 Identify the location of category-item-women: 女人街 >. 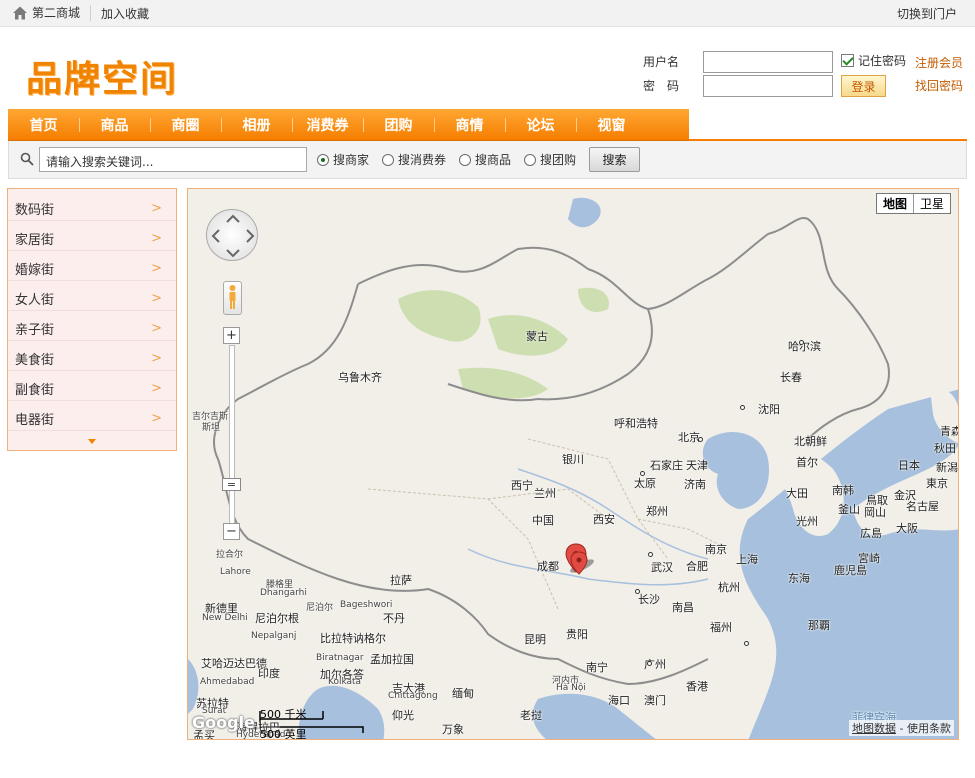
(92, 296).